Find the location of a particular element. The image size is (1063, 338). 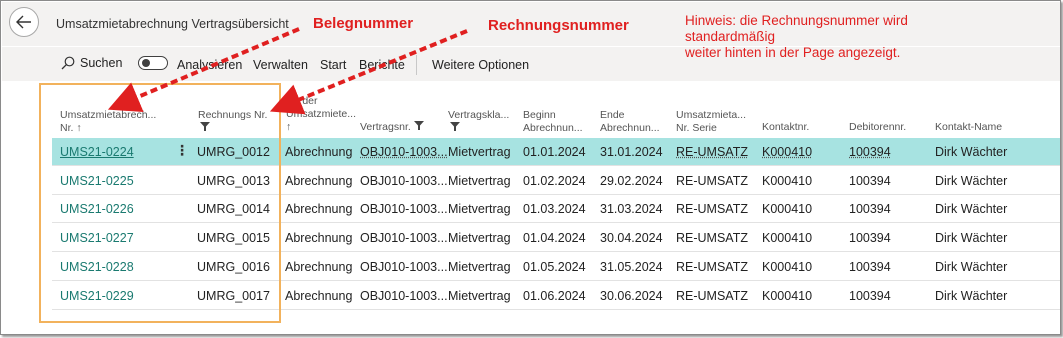

cell-nr: UMS21-0225 is located at coordinates (97, 181).